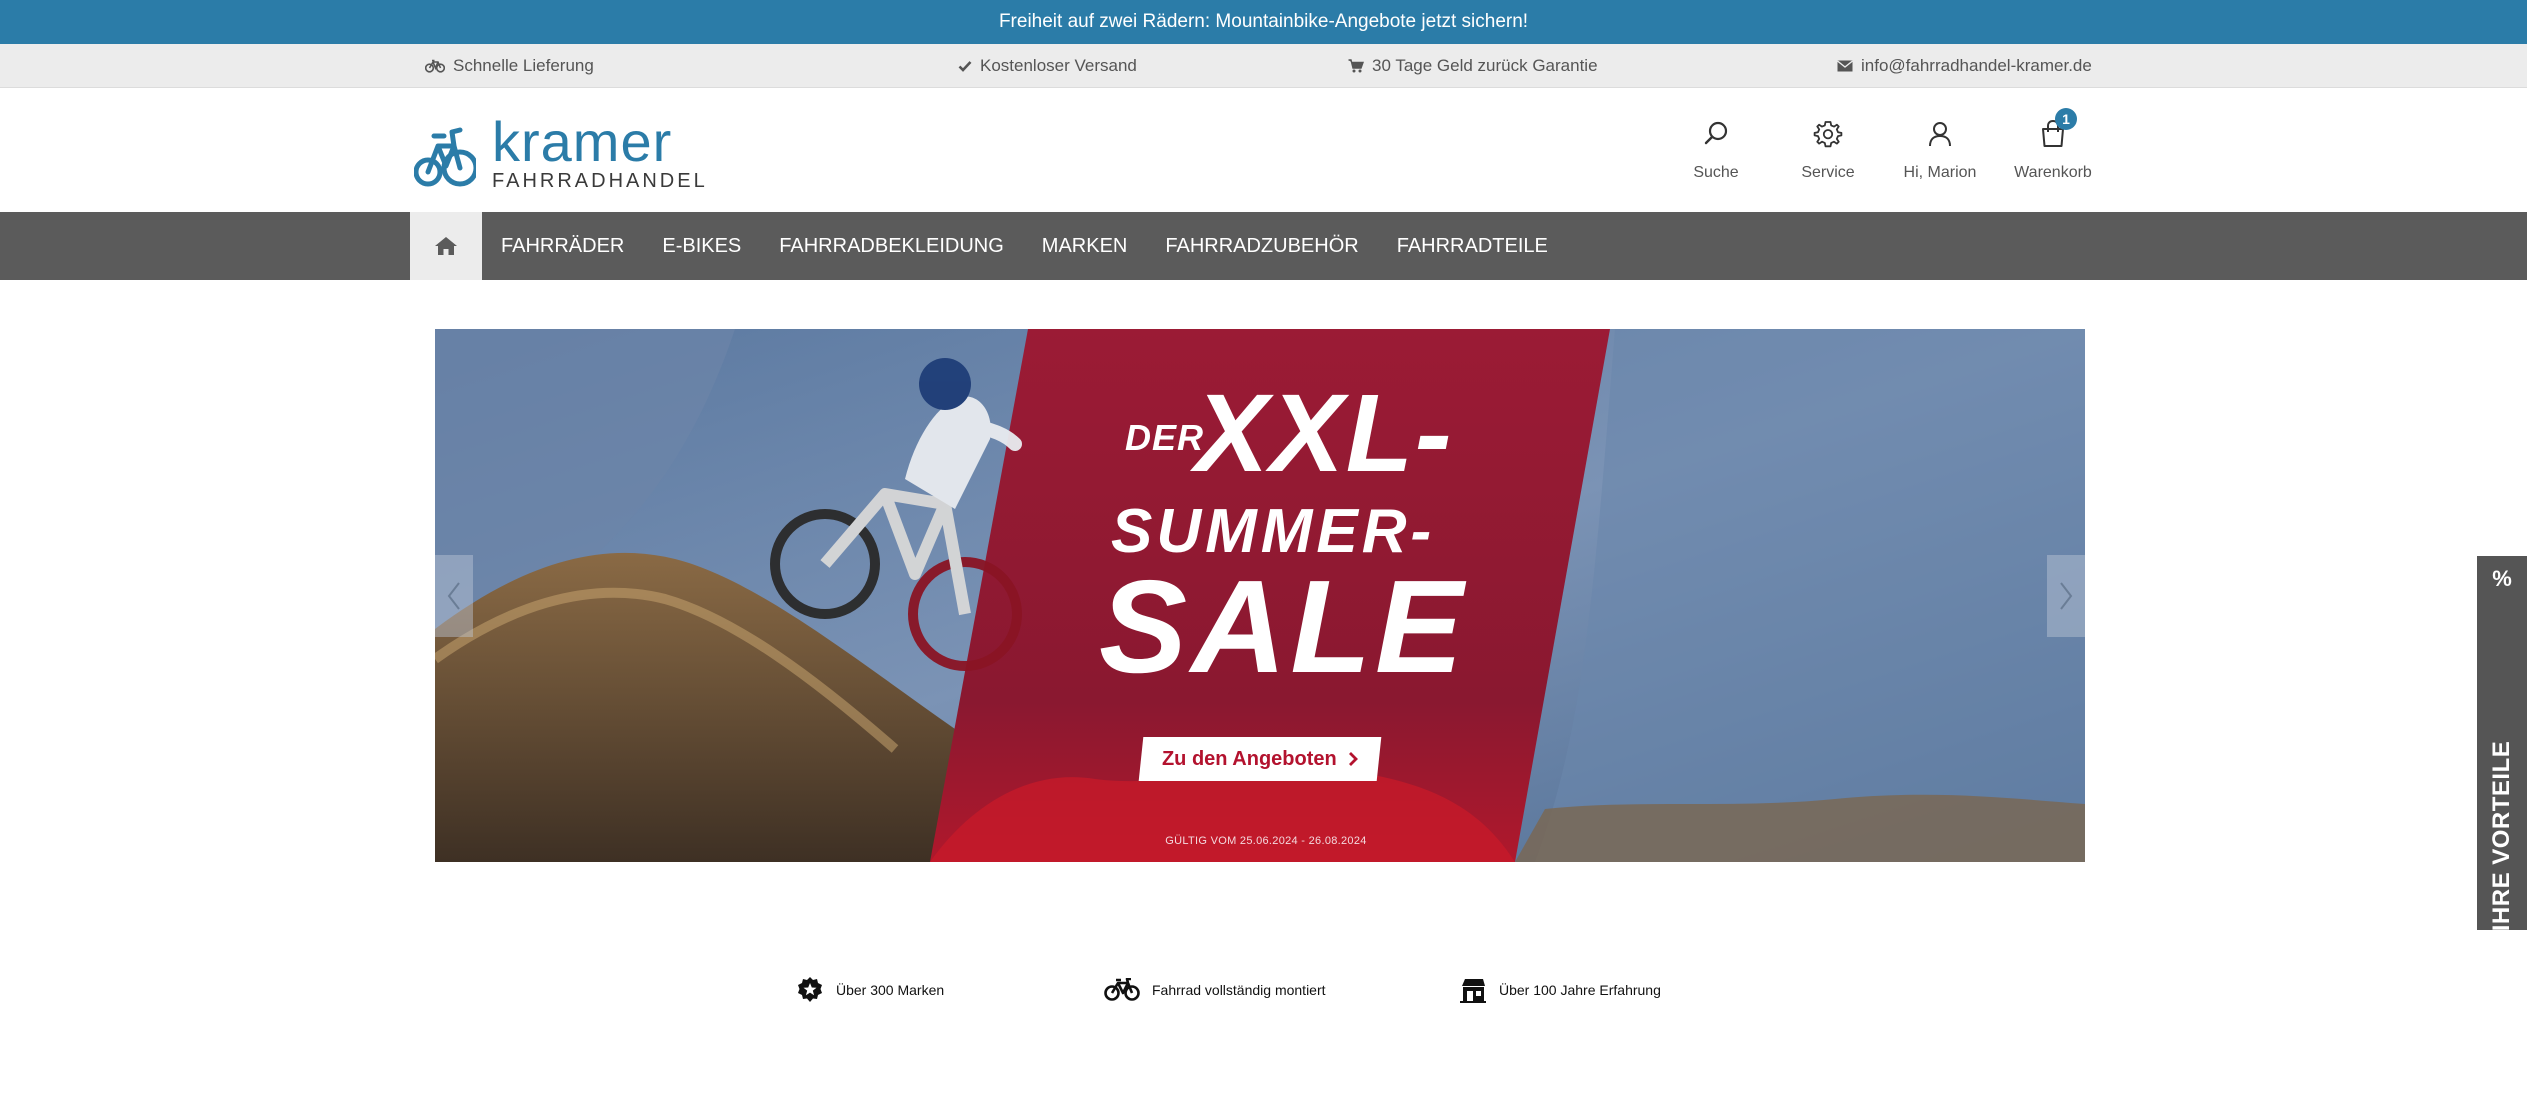 The image size is (2527, 1116). I want to click on cart-count-badge: 1, so click(2066, 119).